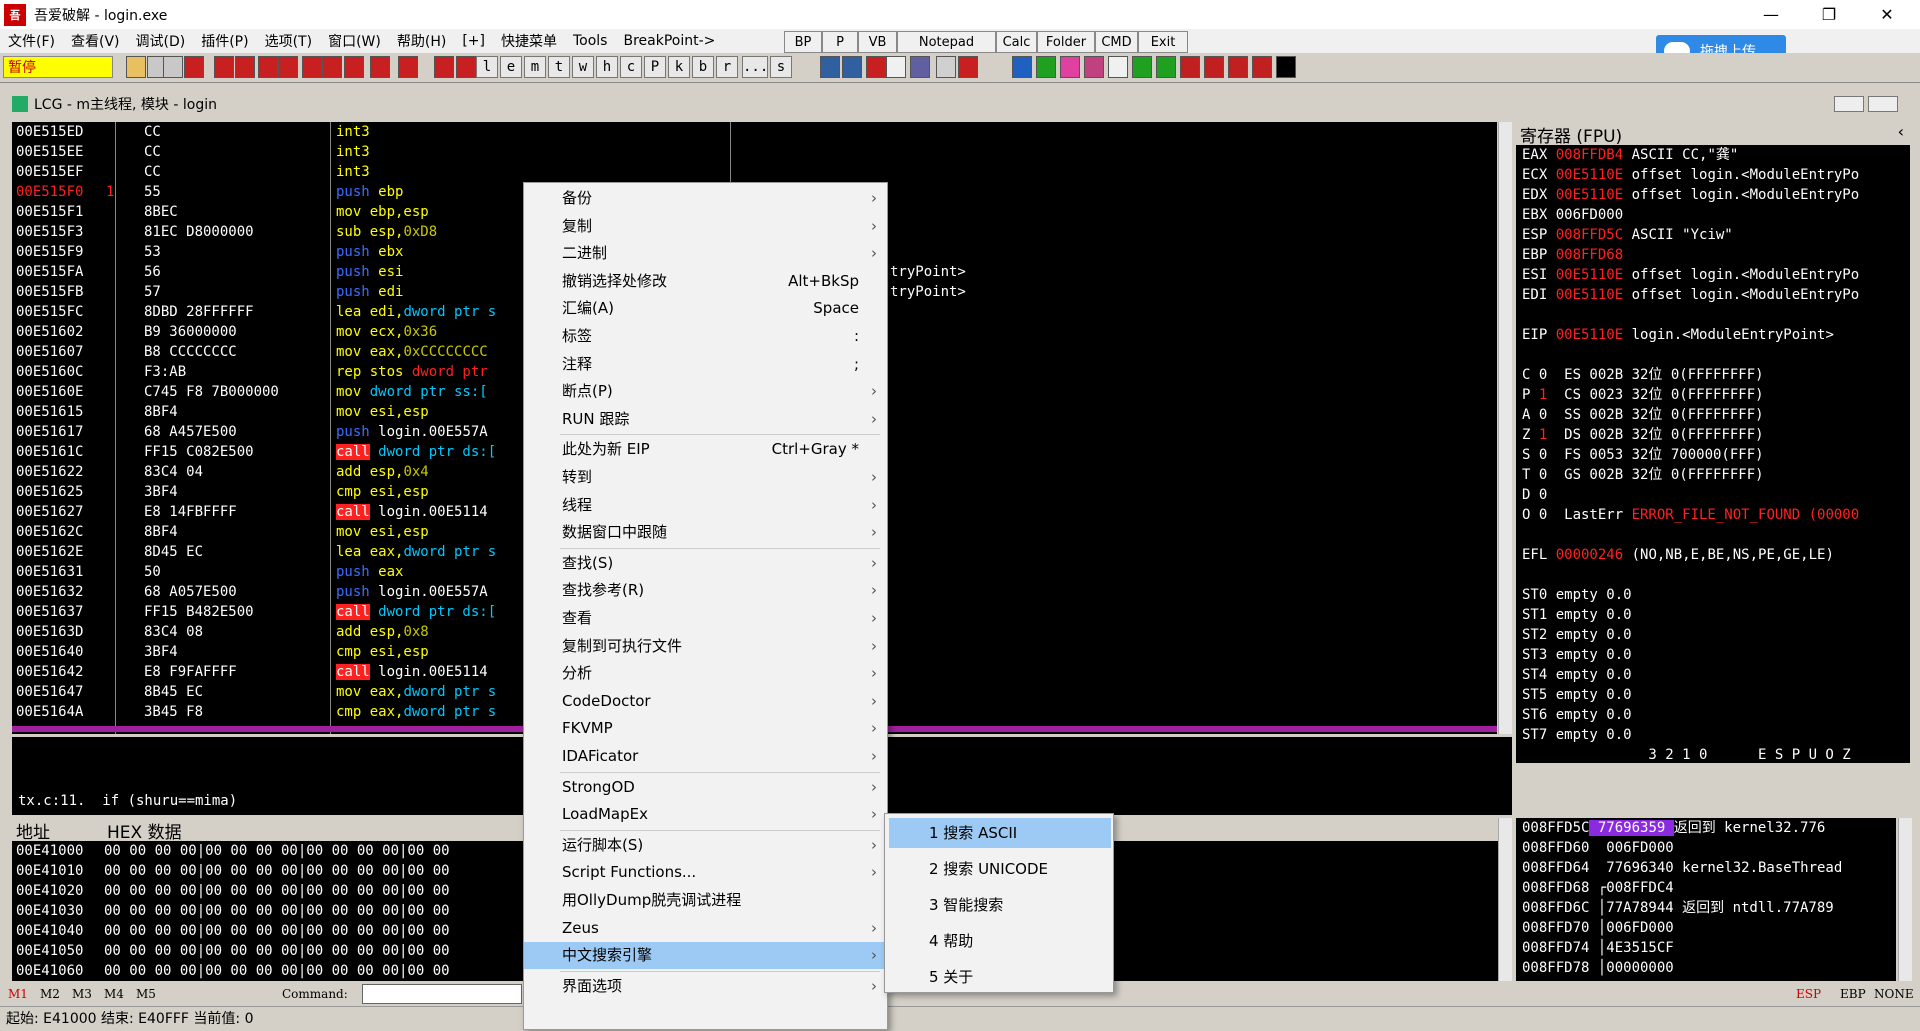 Image resolution: width=1920 pixels, height=1031 pixels. Describe the element at coordinates (1716, 235) in the screenshot. I see `register-line: ESP 008FFD5C ASCII "Yciw"` at that location.